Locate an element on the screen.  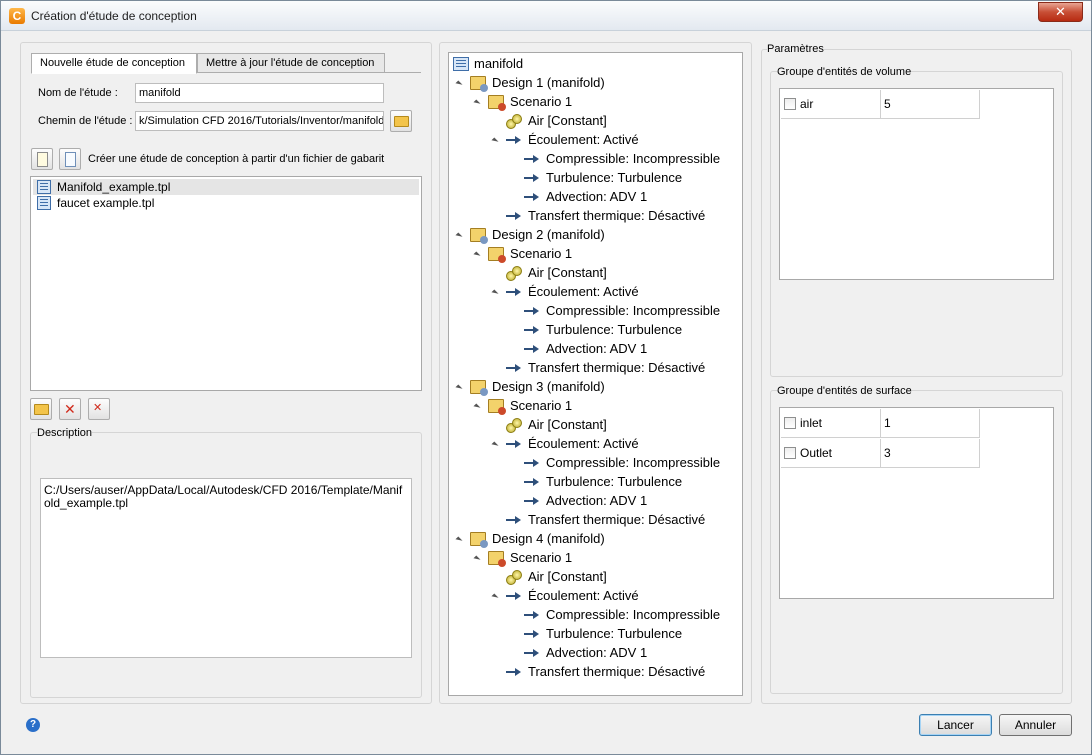
open-template-button is located at coordinates (41, 409).